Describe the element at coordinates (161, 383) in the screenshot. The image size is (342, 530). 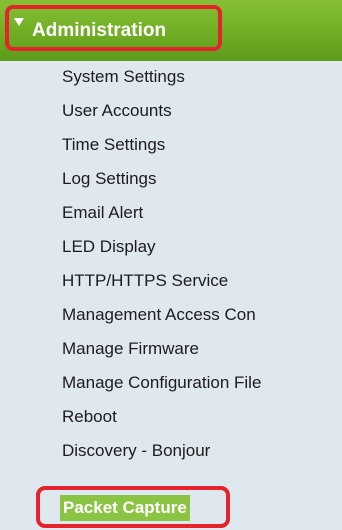
I see `menu-item-manage-configuration-file: Manage Configuration File` at that location.